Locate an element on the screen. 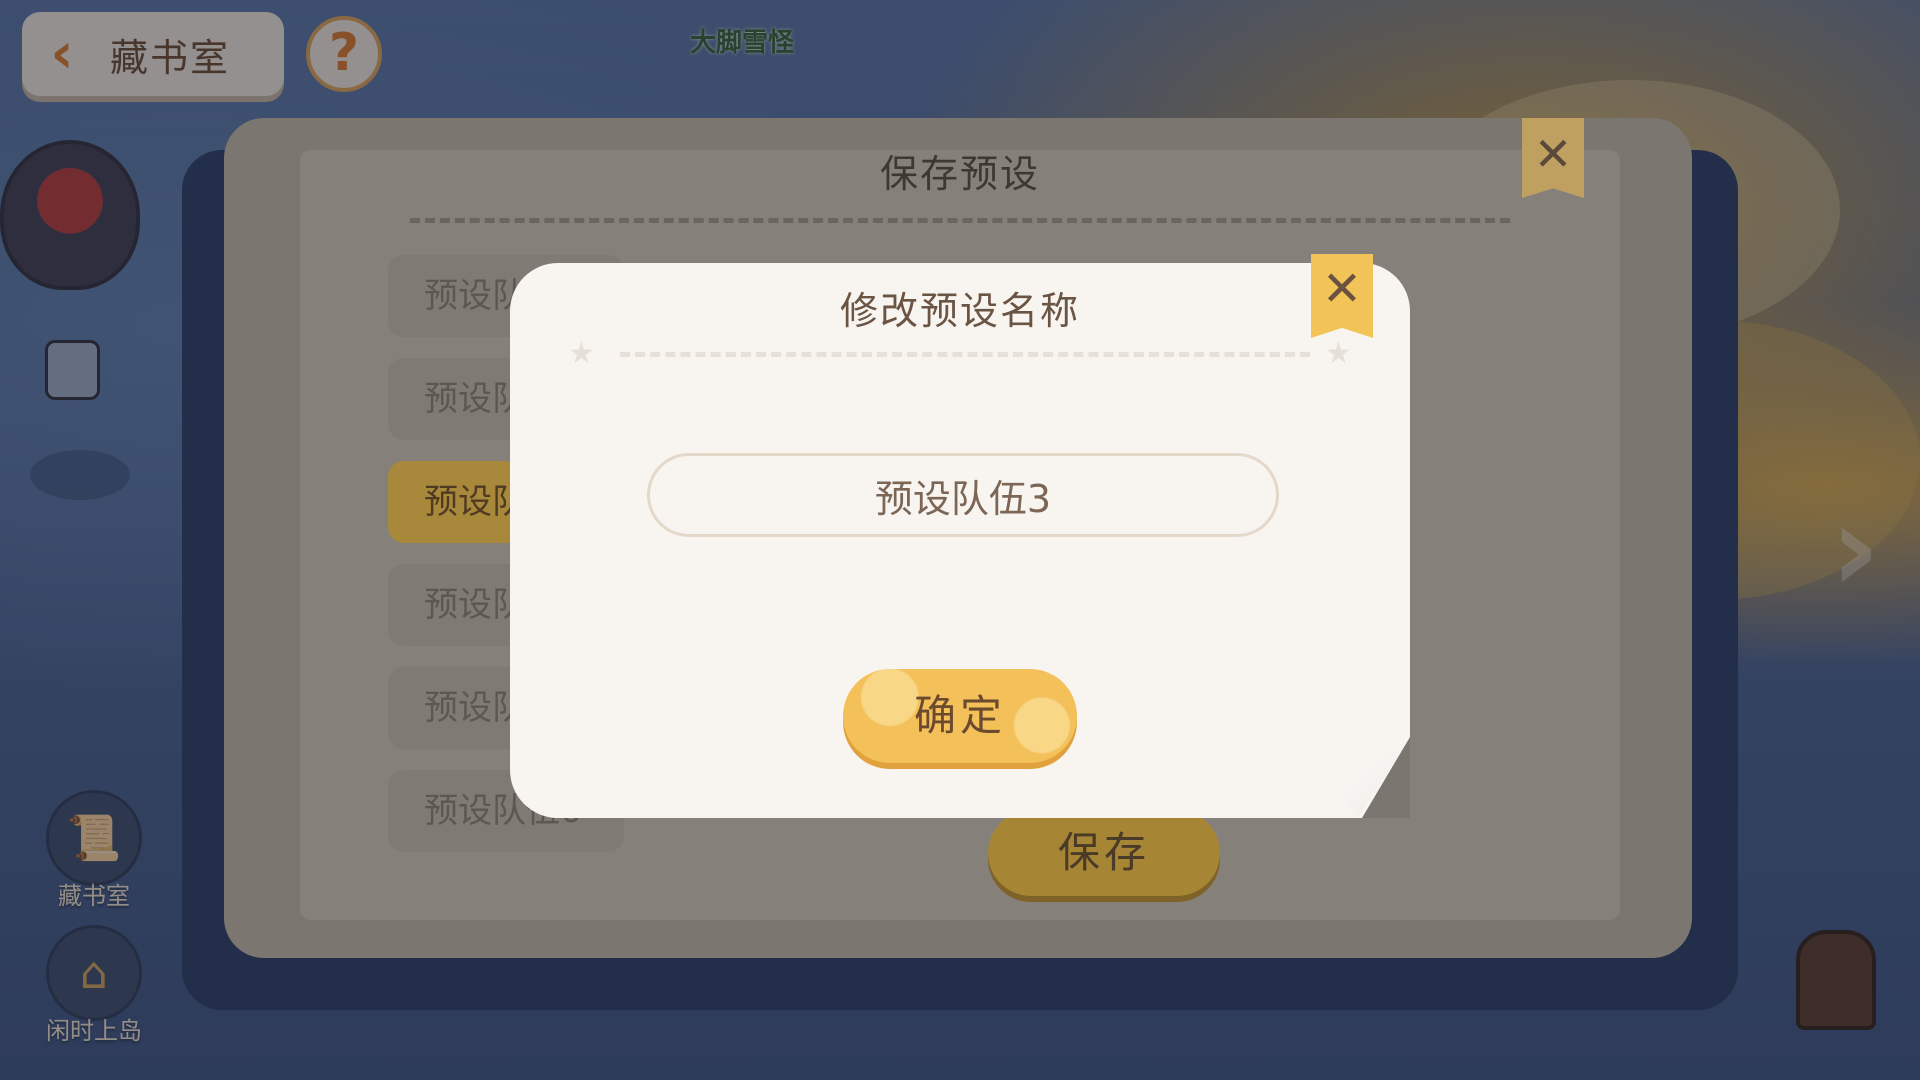  save-preset-title: 保存预设 is located at coordinates (959, 174).